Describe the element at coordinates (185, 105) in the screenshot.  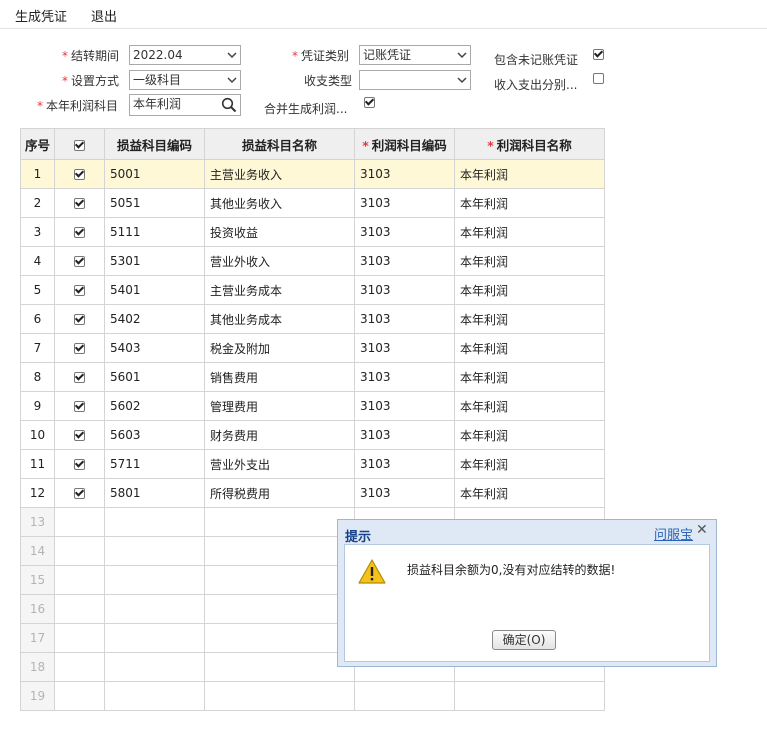
I see `profit-account-input: 本年利润` at that location.